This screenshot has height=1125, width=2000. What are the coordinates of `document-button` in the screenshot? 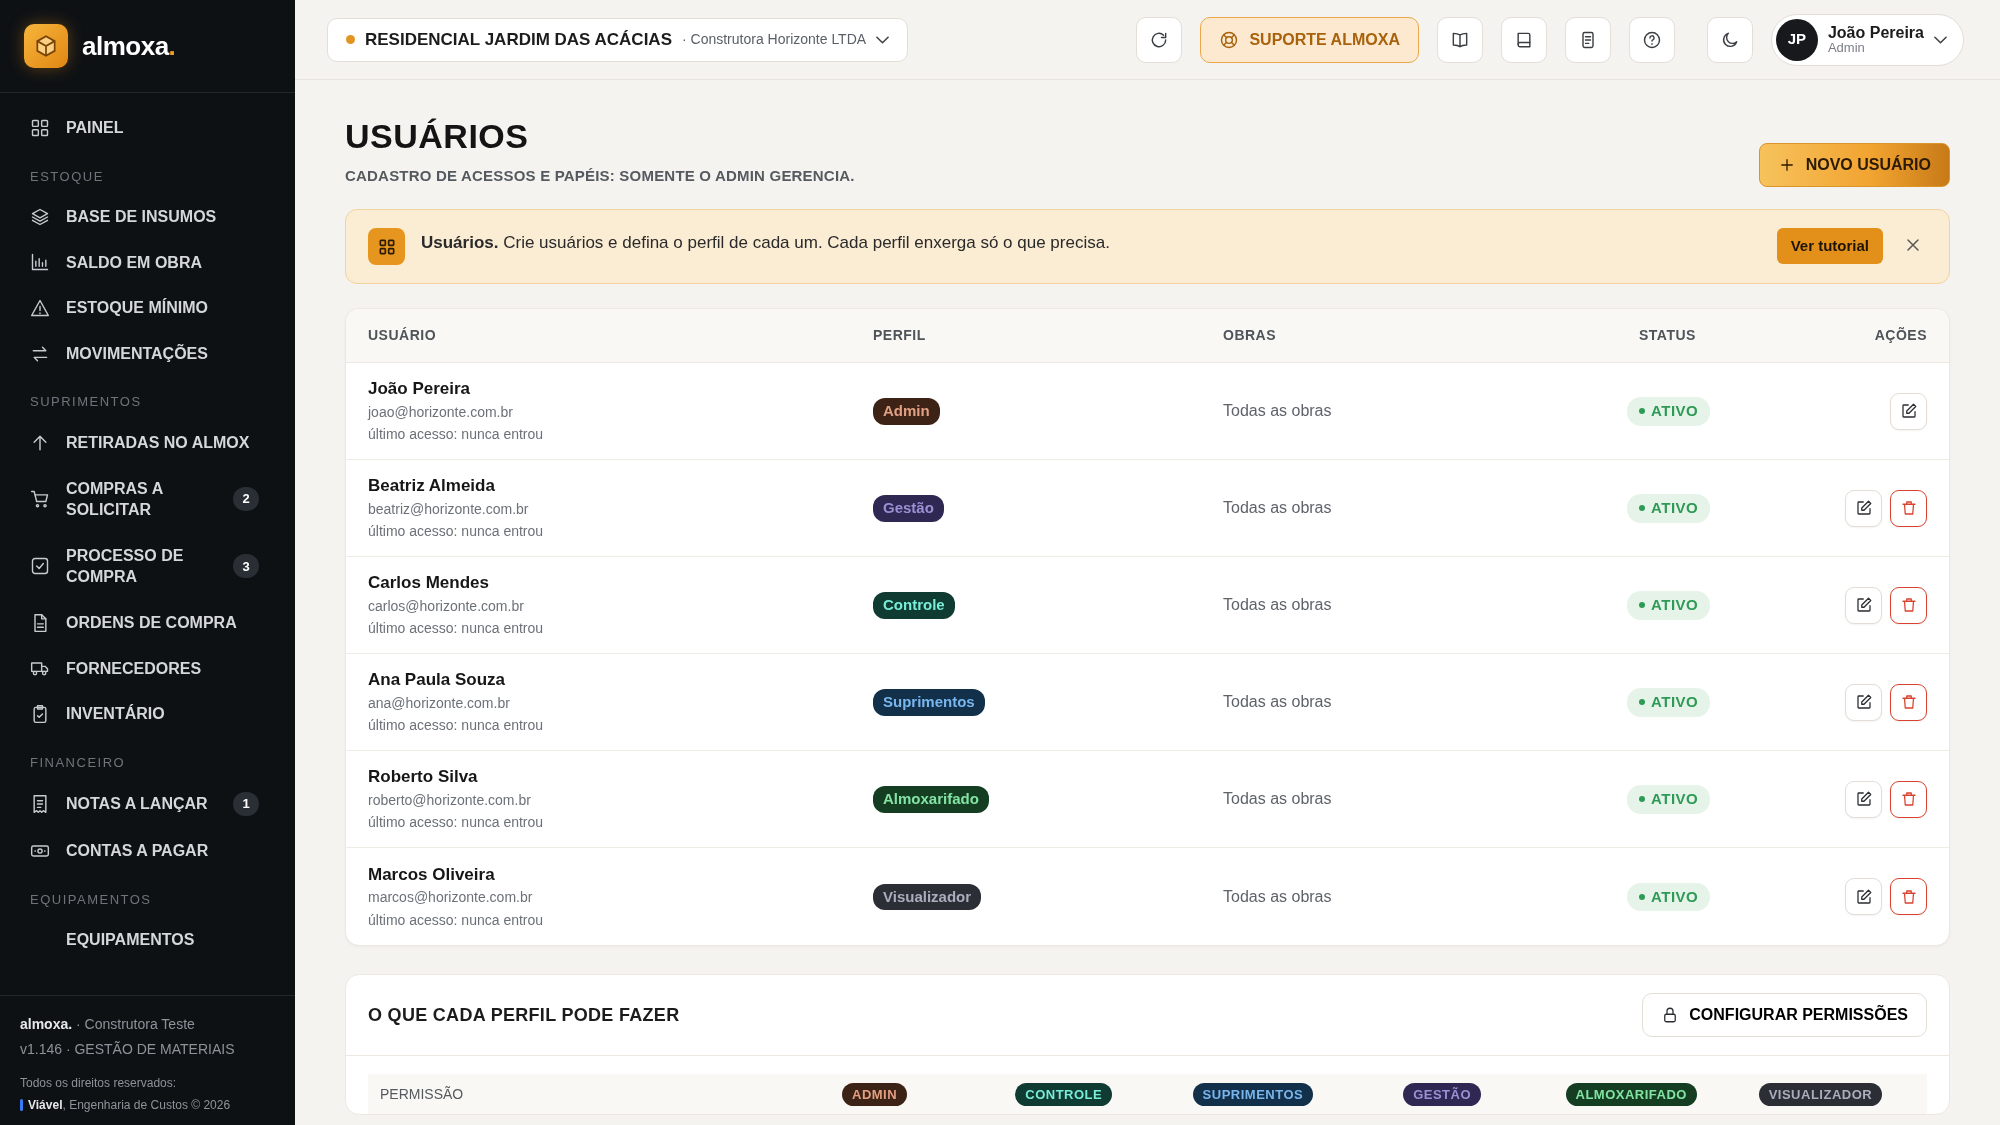 It's located at (1587, 39).